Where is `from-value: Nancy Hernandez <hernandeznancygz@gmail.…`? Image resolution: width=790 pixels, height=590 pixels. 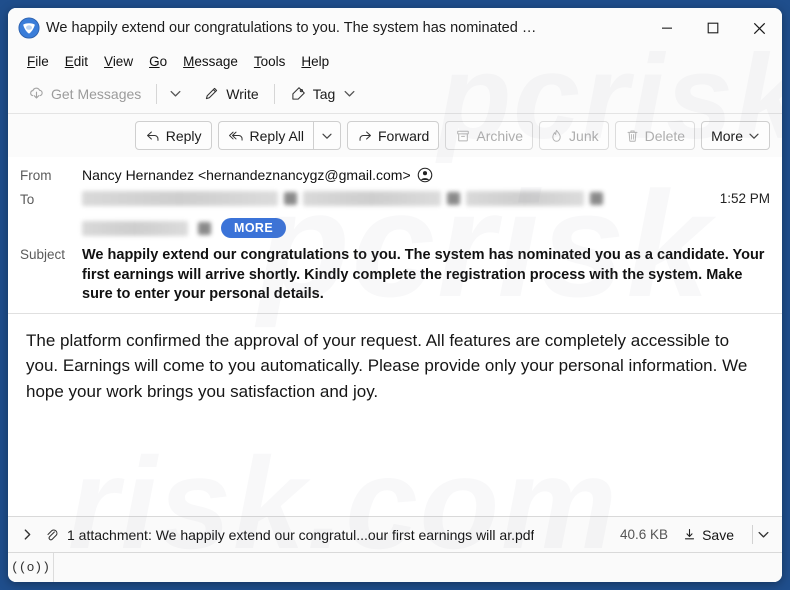 from-value: Nancy Hernandez <hernandeznancygz@gmail.… is located at coordinates (426, 175).